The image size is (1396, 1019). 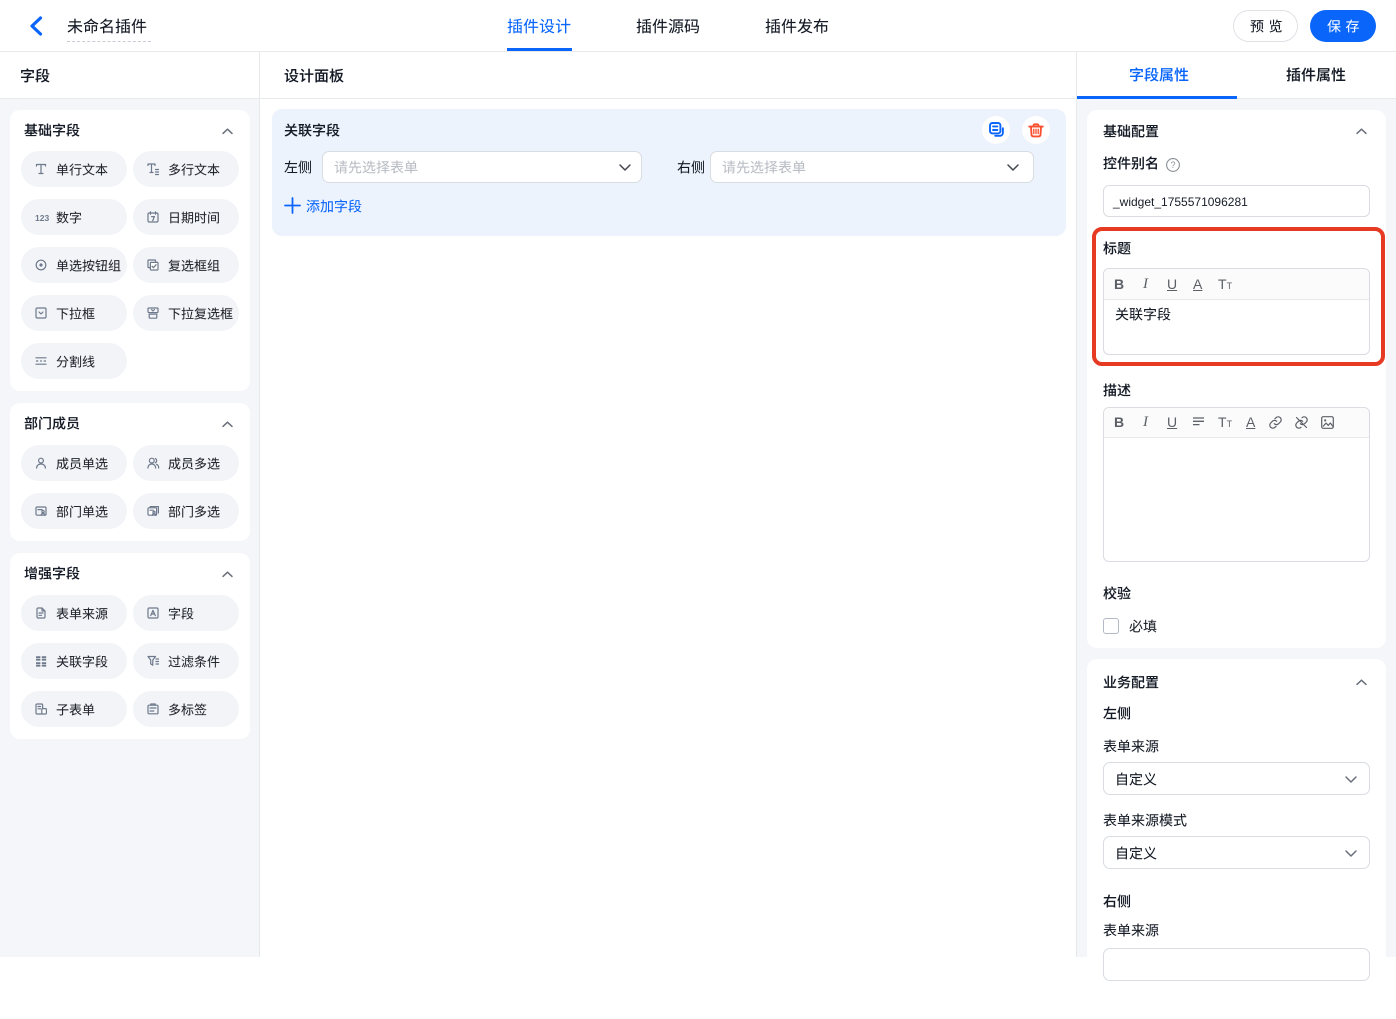 I want to click on svg-text: 123, so click(x=42, y=218).